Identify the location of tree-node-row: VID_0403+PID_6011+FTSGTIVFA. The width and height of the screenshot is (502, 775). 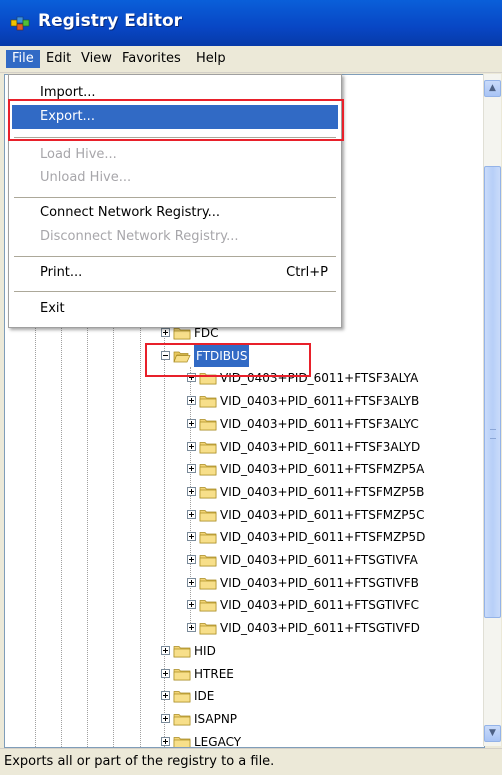
(240, 560).